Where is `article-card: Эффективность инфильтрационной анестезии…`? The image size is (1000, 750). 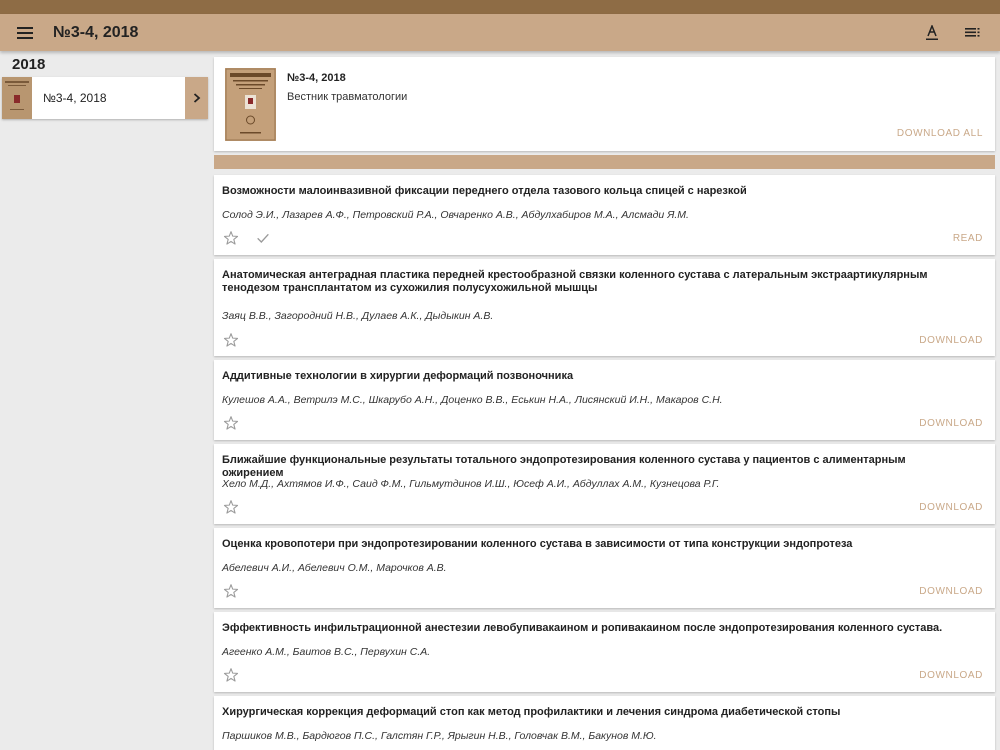 article-card: Эффективность инфильтрационной анестезии… is located at coordinates (604, 652).